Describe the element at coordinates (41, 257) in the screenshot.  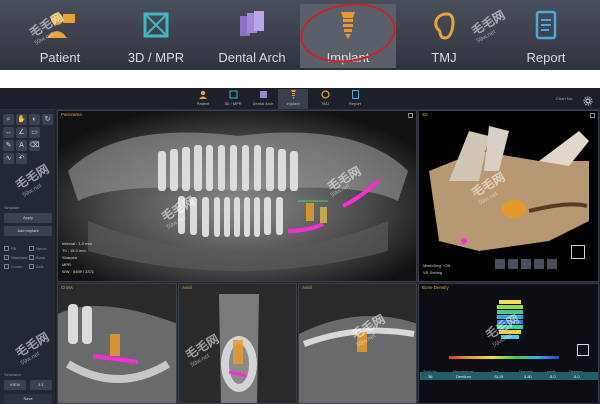
I see `bone-checkbox-label: Bone` at that location.